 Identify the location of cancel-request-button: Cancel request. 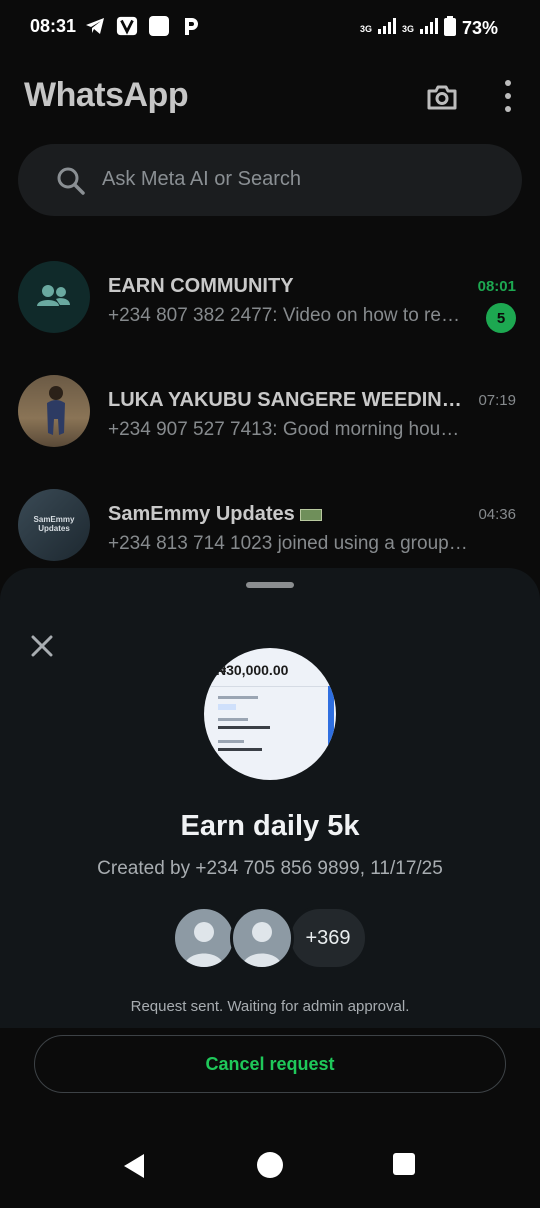
(270, 1064).